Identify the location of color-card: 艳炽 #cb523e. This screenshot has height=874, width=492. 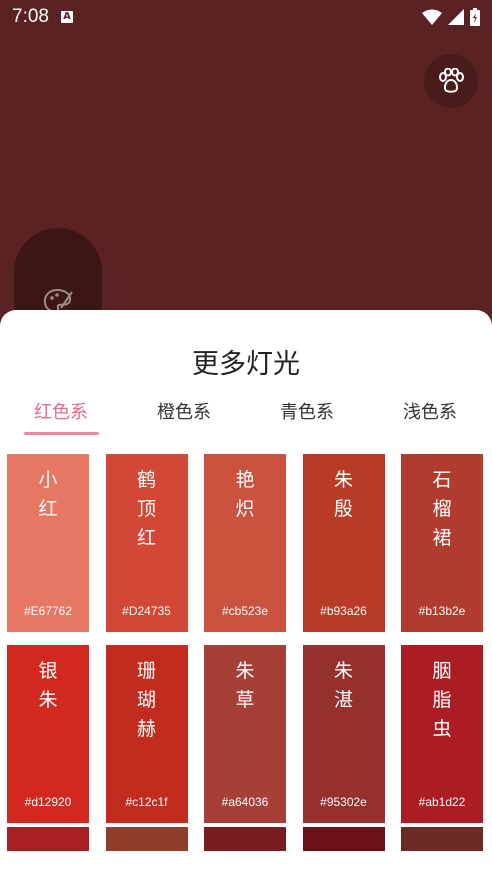
(245, 543).